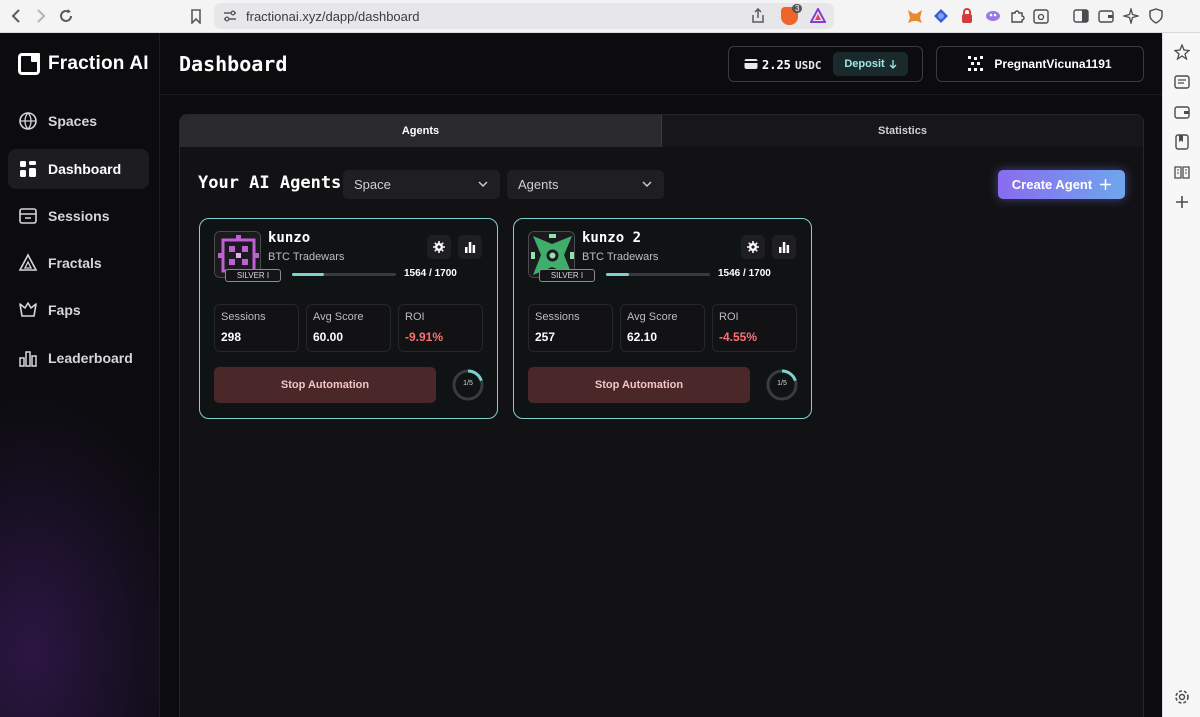 The width and height of the screenshot is (1200, 717). I want to click on section-title: Your AI Agents, so click(270, 183).